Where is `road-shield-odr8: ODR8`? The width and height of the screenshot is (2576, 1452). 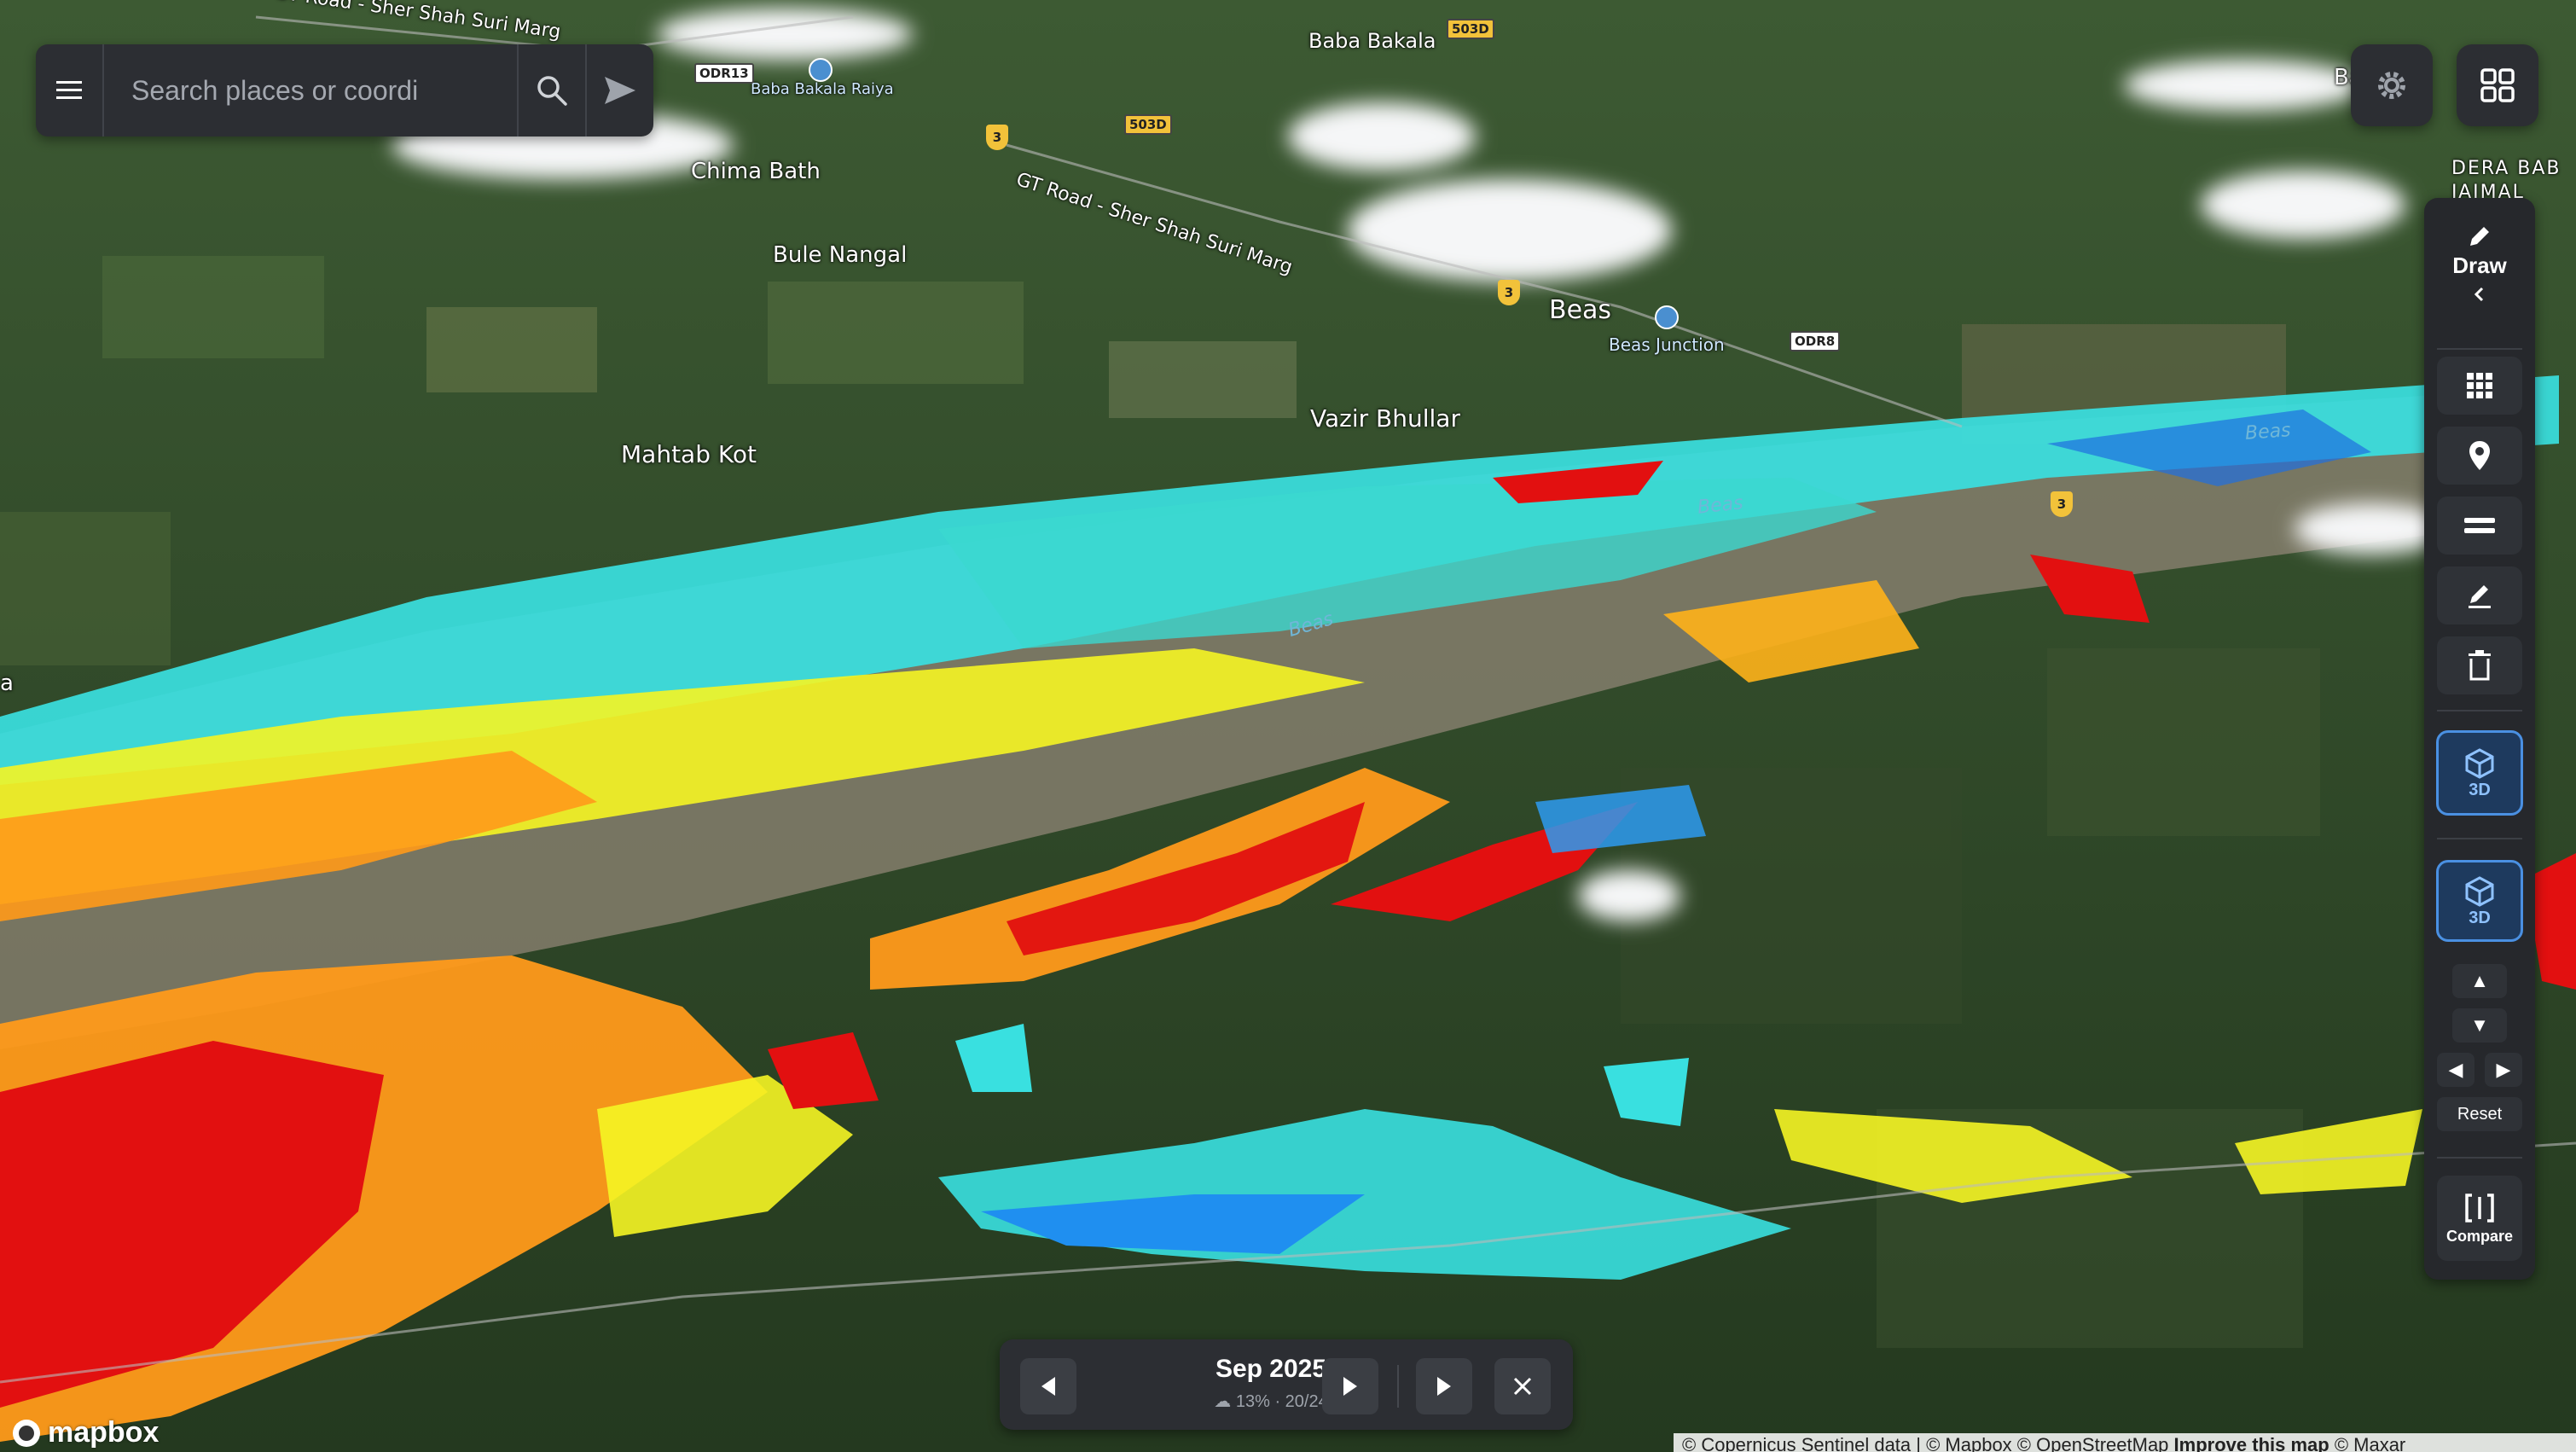
road-shield-odr8: ODR8 is located at coordinates (1815, 341).